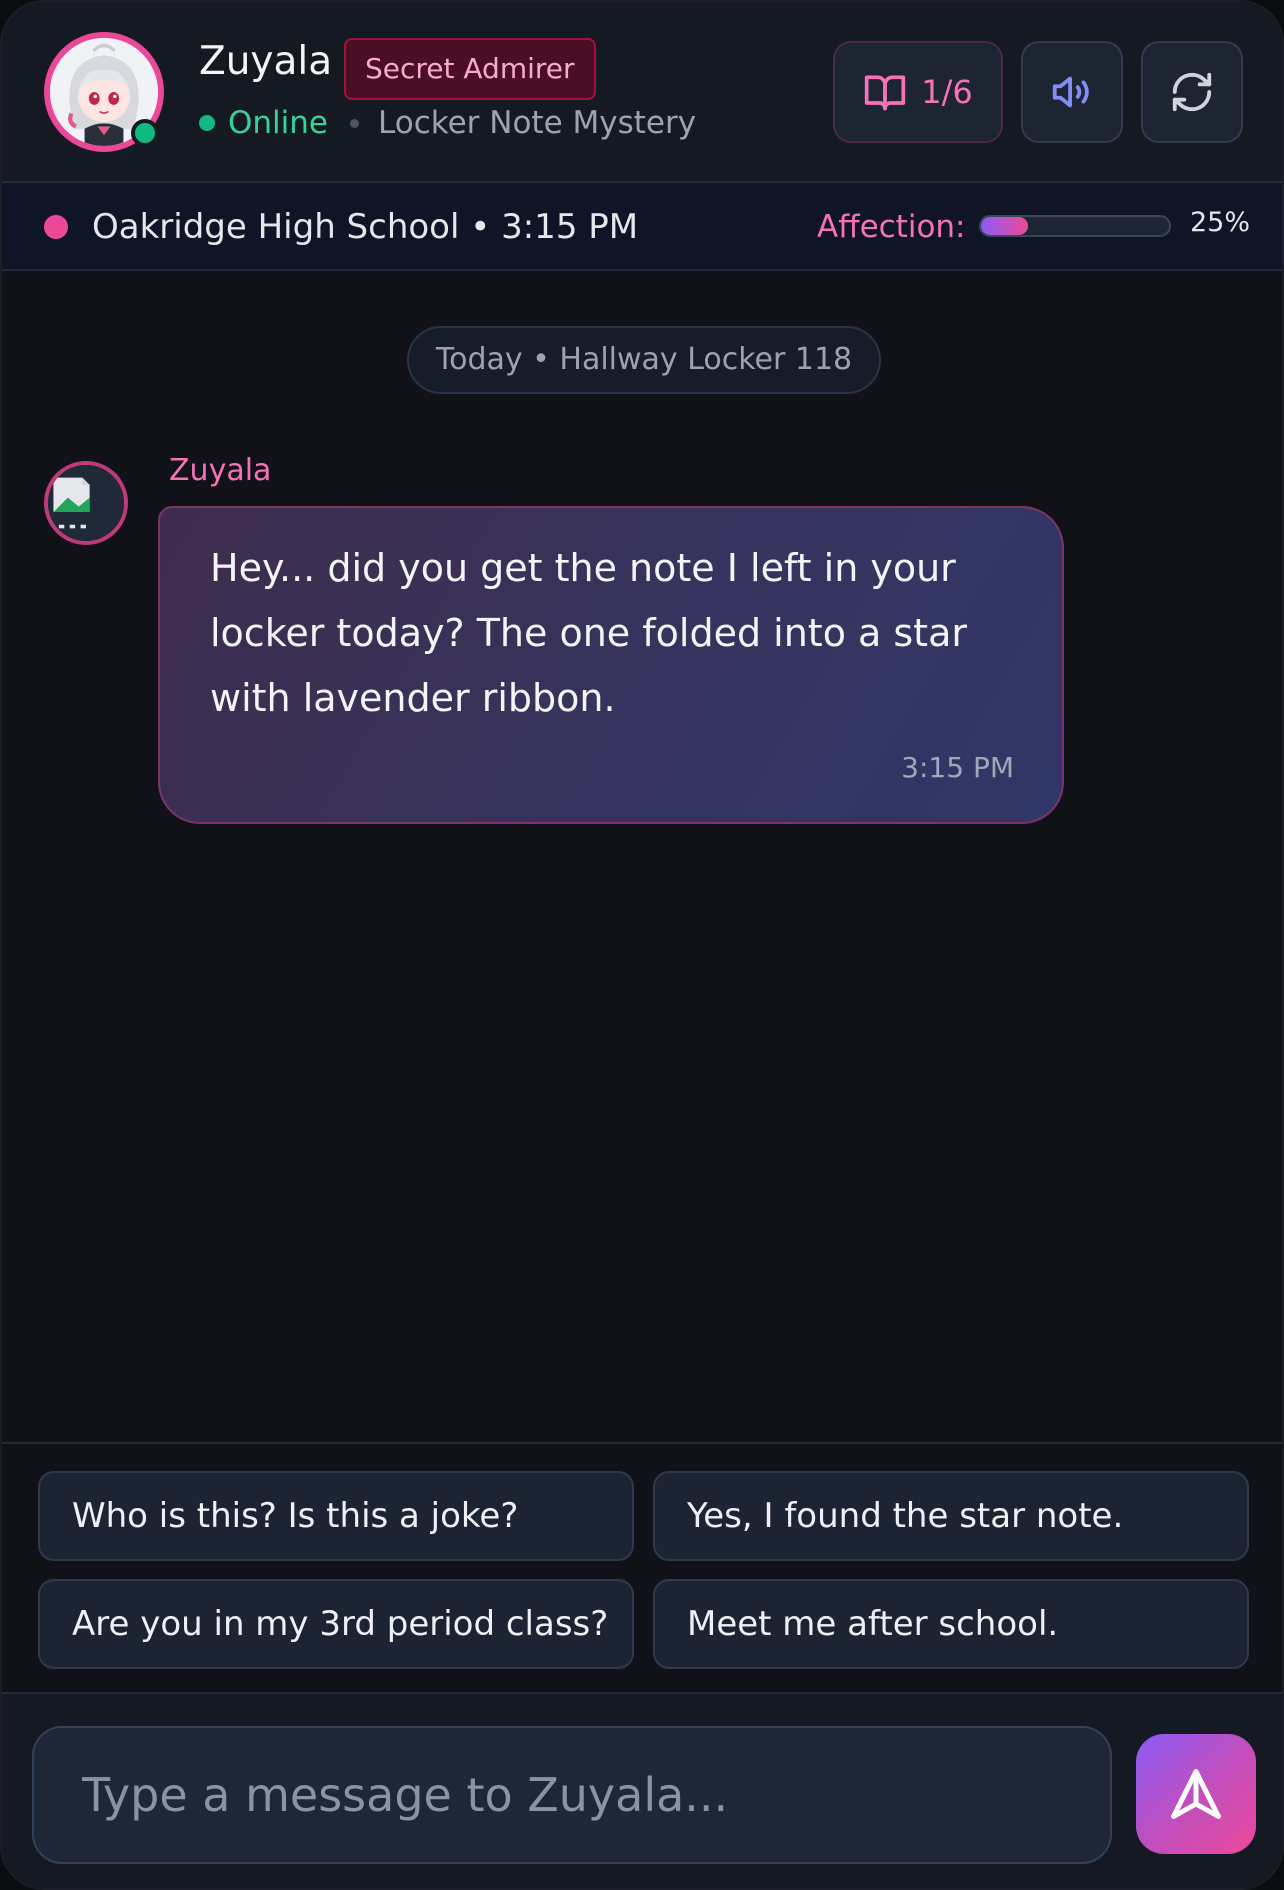 Image resolution: width=1284 pixels, height=1890 pixels. Describe the element at coordinates (207, 123) in the screenshot. I see `status-dot` at that location.